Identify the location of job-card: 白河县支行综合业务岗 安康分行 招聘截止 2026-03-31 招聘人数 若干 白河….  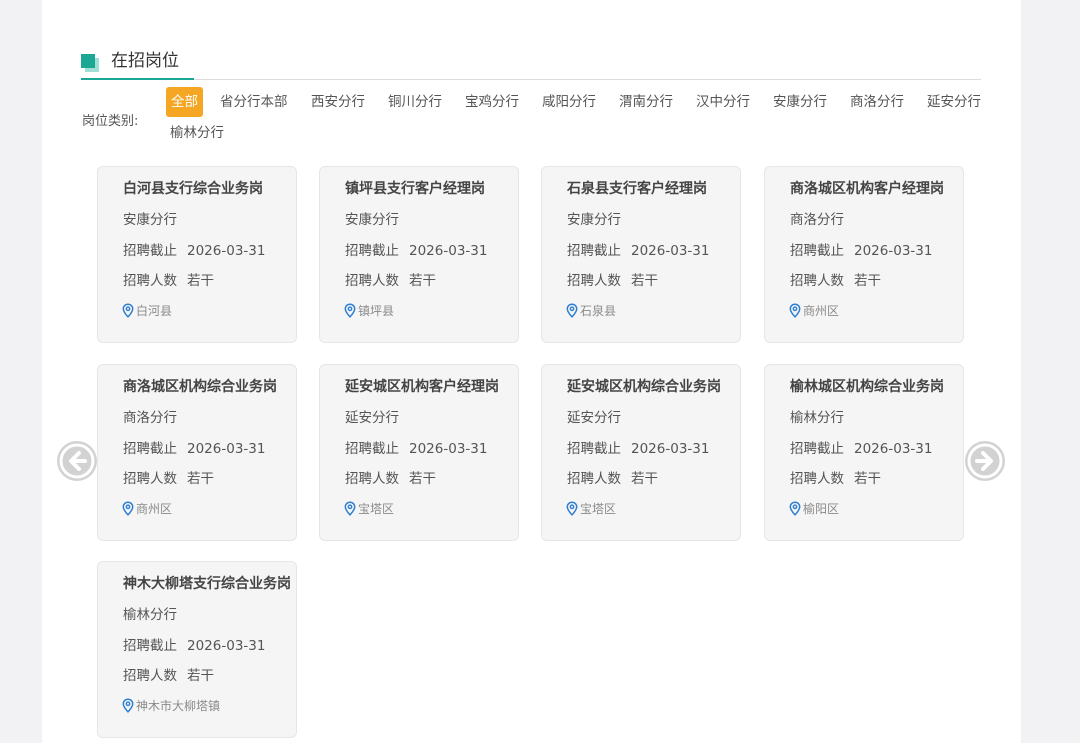
(197, 254).